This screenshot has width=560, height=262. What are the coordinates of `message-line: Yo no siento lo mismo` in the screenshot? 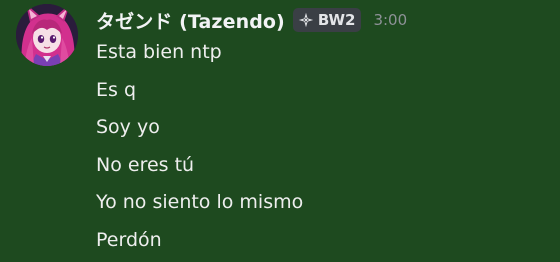 It's located at (200, 202).